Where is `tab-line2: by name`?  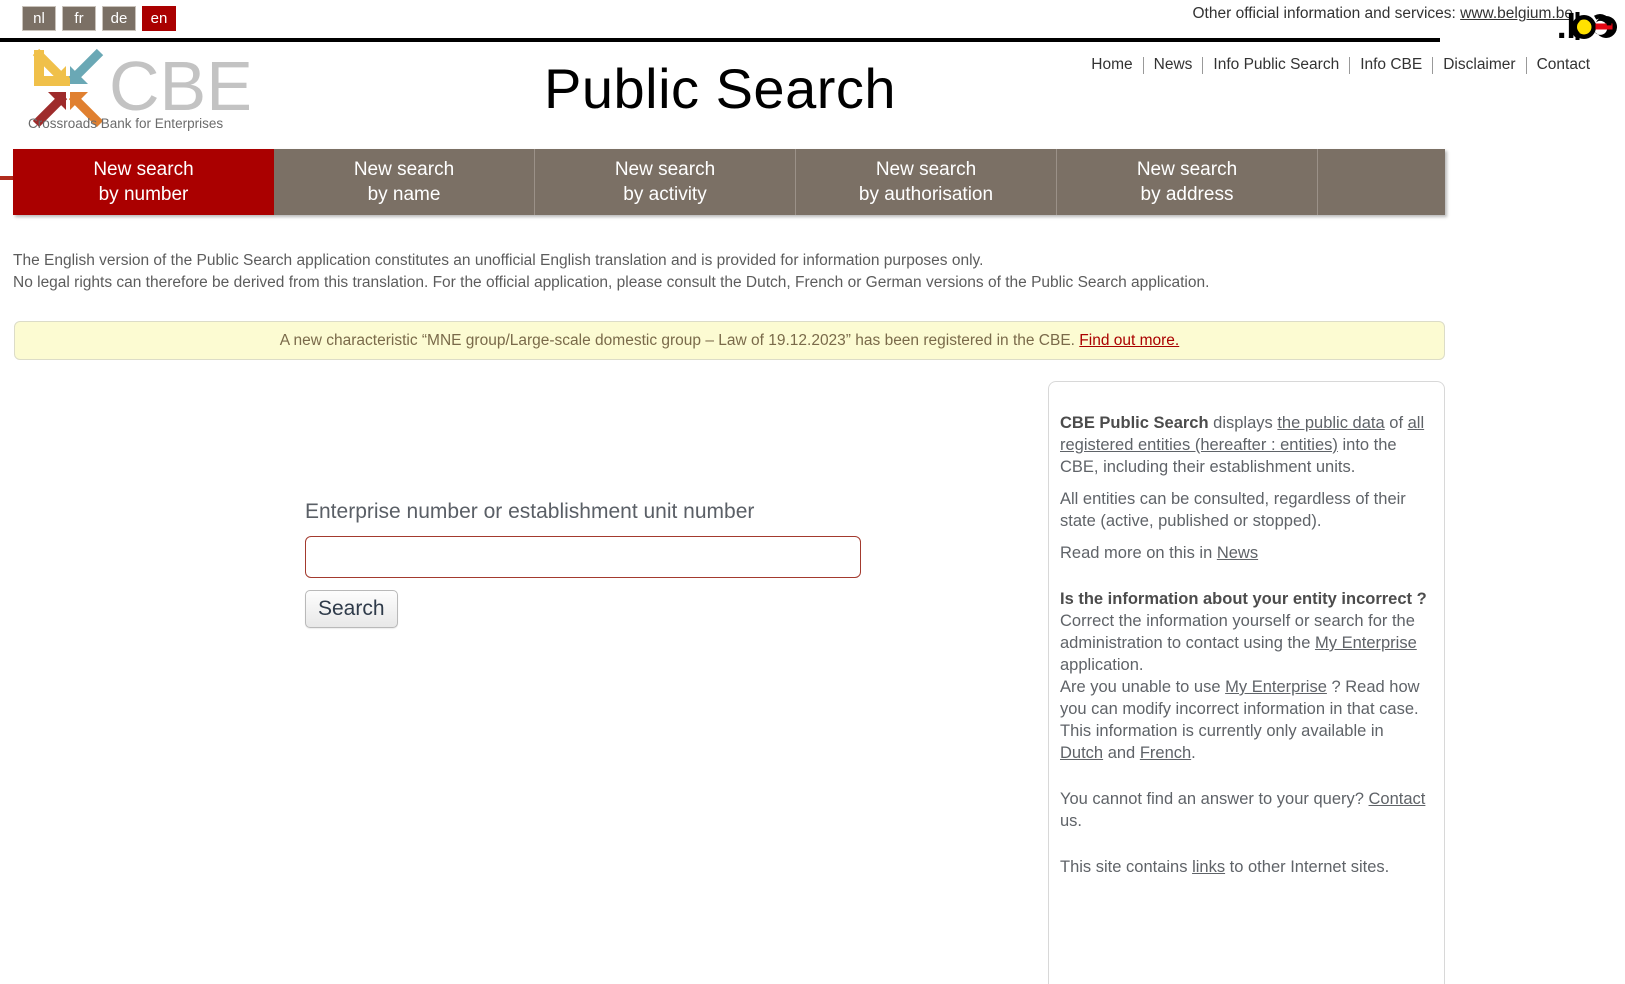
tab-line2: by name is located at coordinates (404, 194).